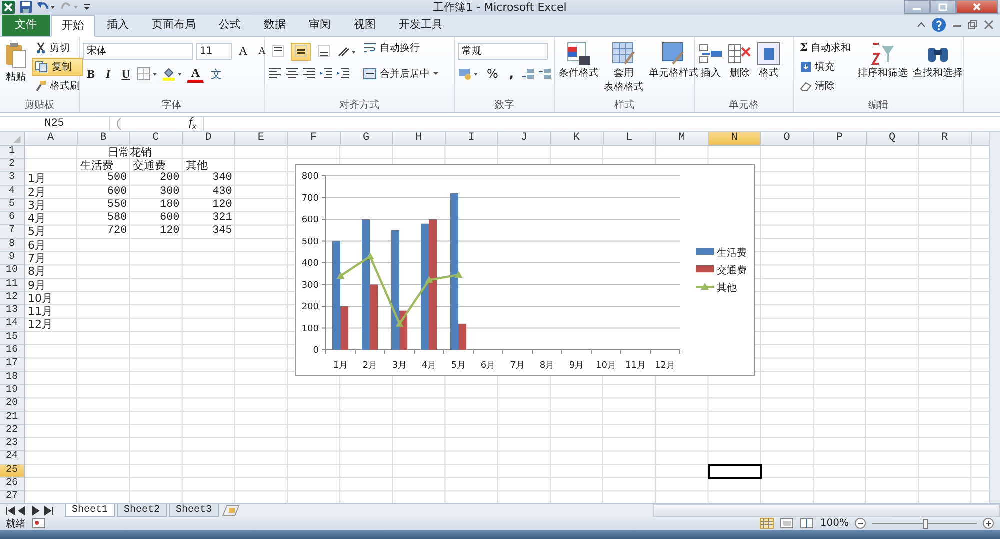 The width and height of the screenshot is (1000, 539). What do you see at coordinates (988, 524) in the screenshot?
I see `zoom-in-icon` at bounding box center [988, 524].